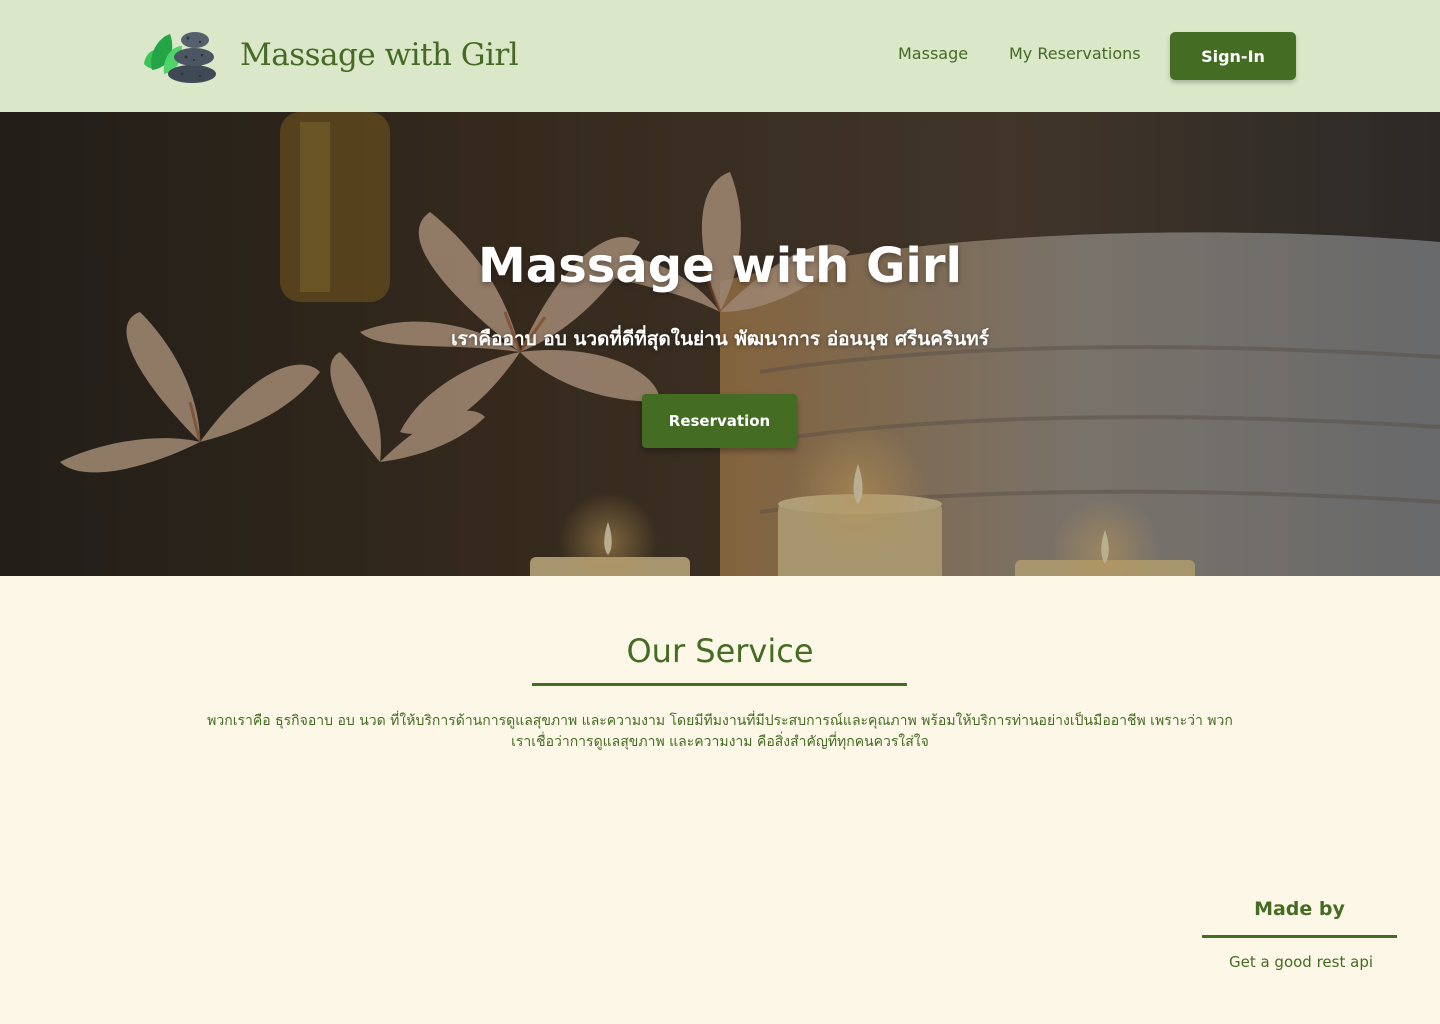  What do you see at coordinates (1233, 56) in the screenshot?
I see `sign-in-button: Sign-In` at bounding box center [1233, 56].